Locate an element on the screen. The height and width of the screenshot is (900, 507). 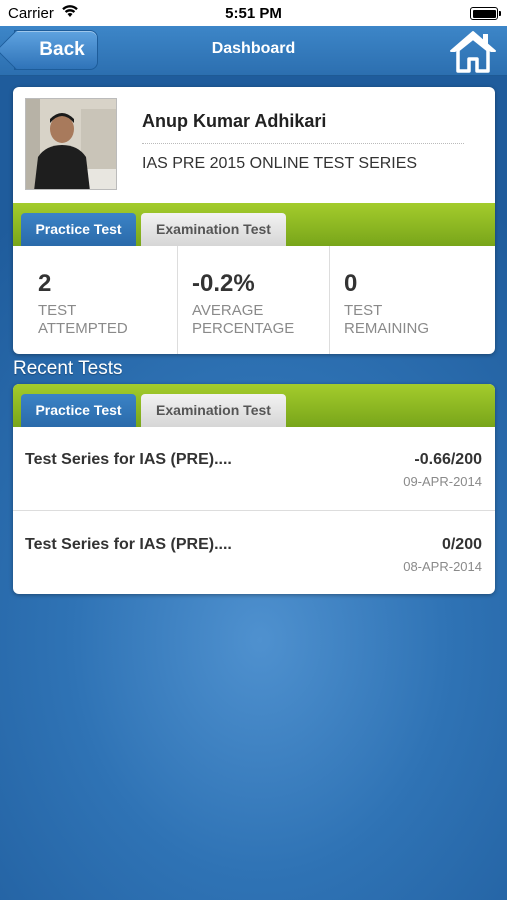
summary-tab-strip: Practice Test Examination Test is located at coordinates (254, 224).